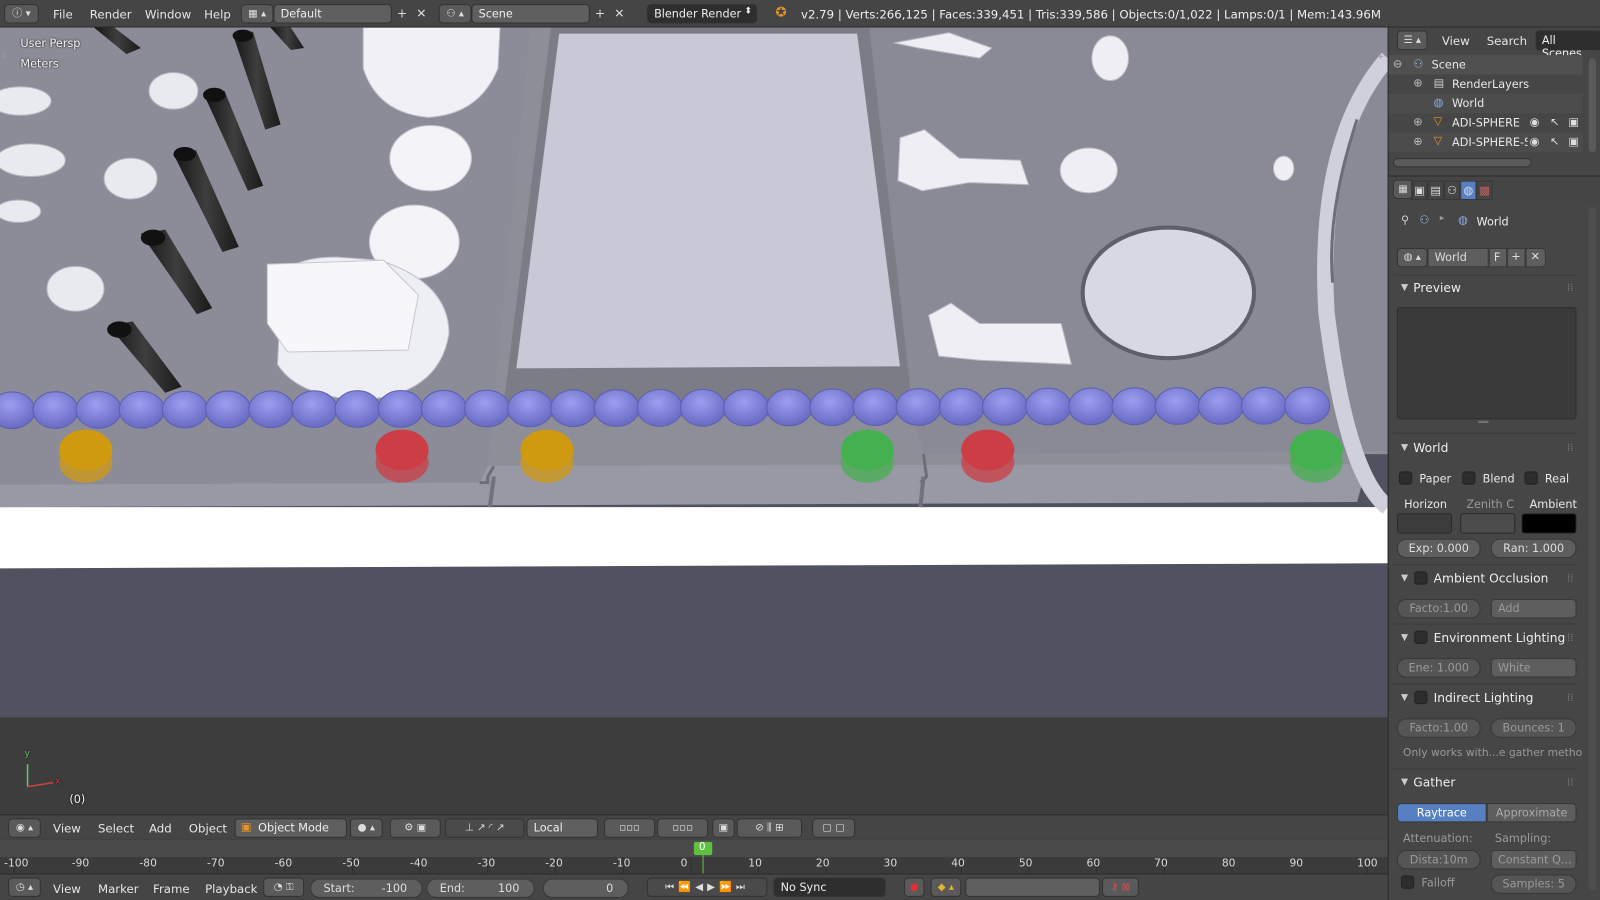 This screenshot has height=900, width=1600. Describe the element at coordinates (630, 828) in the screenshot. I see `layers-1-icon: ▫▫▫` at that location.